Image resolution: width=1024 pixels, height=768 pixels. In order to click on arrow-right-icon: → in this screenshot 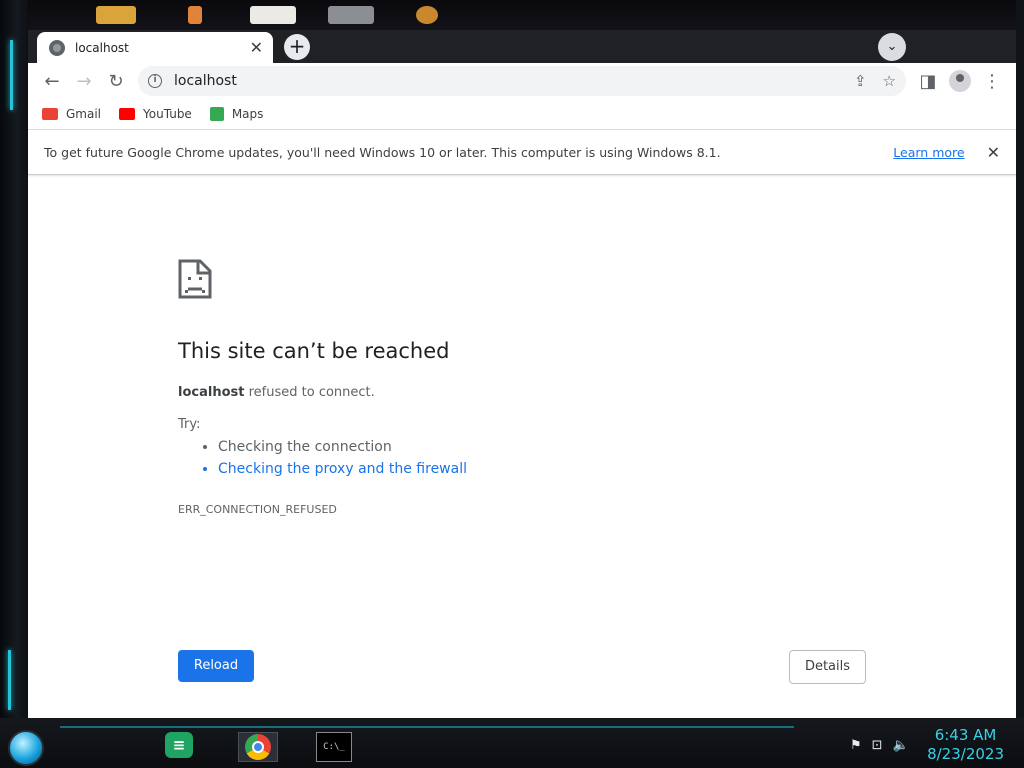, I will do `click(84, 81)`.